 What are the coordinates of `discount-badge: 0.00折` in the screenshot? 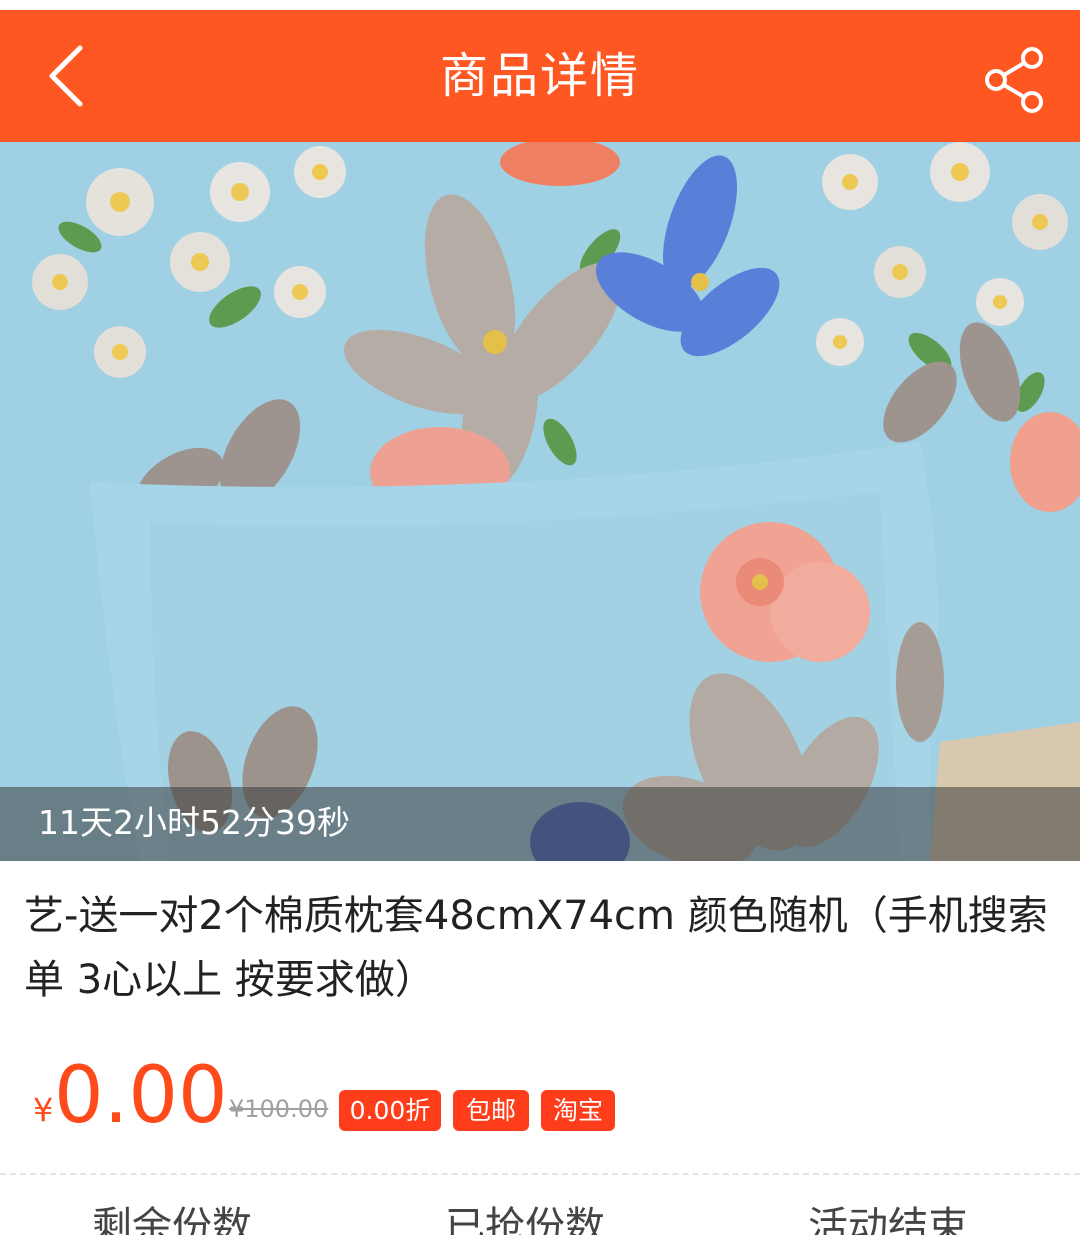 It's located at (390, 1110).